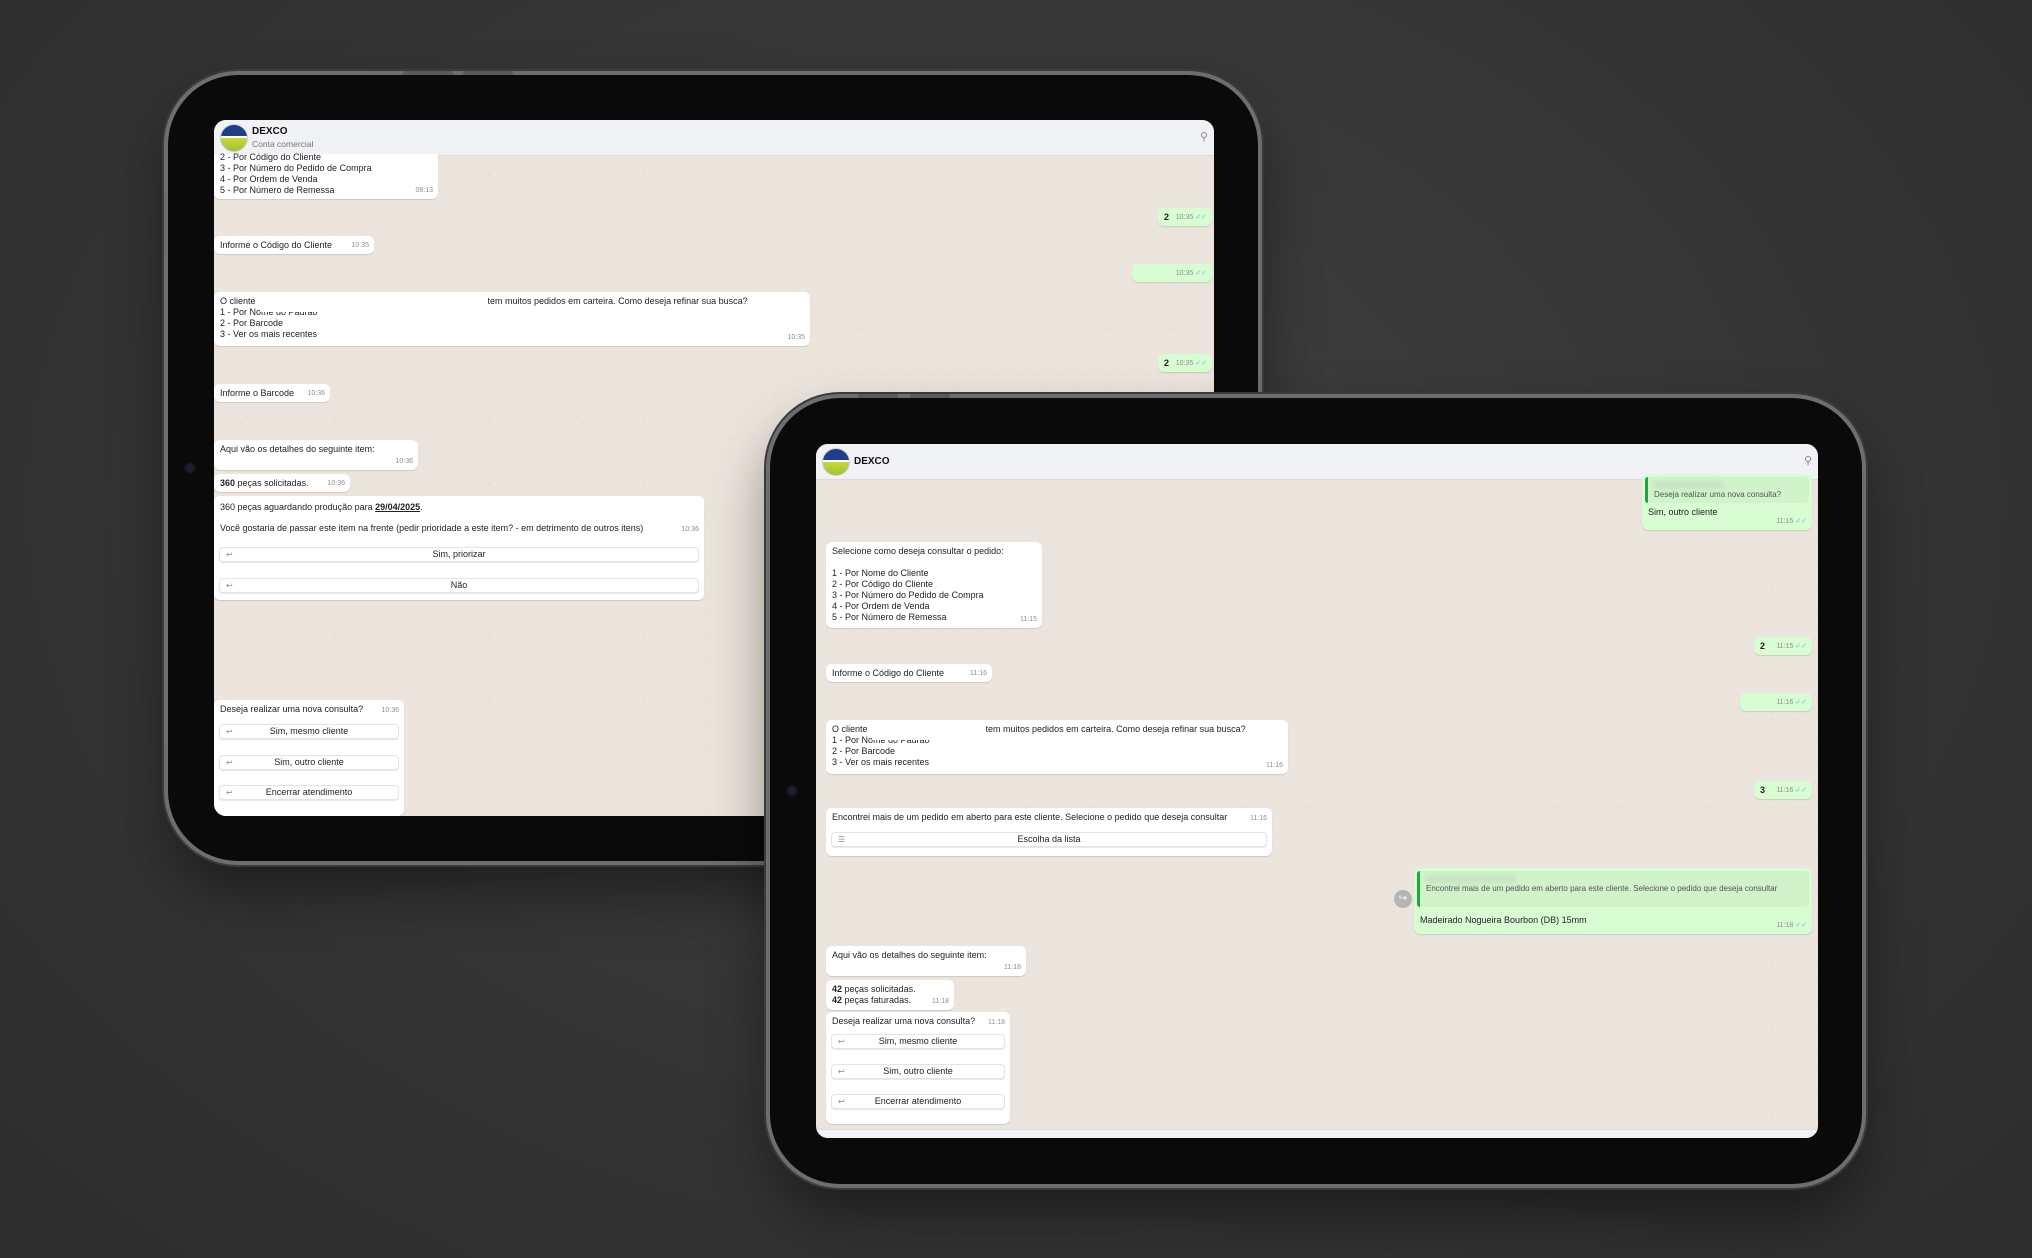 The height and width of the screenshot is (1258, 2032). What do you see at coordinates (880, 573) in the screenshot?
I see `menu-option: 1 - Por Nome do Cliente` at bounding box center [880, 573].